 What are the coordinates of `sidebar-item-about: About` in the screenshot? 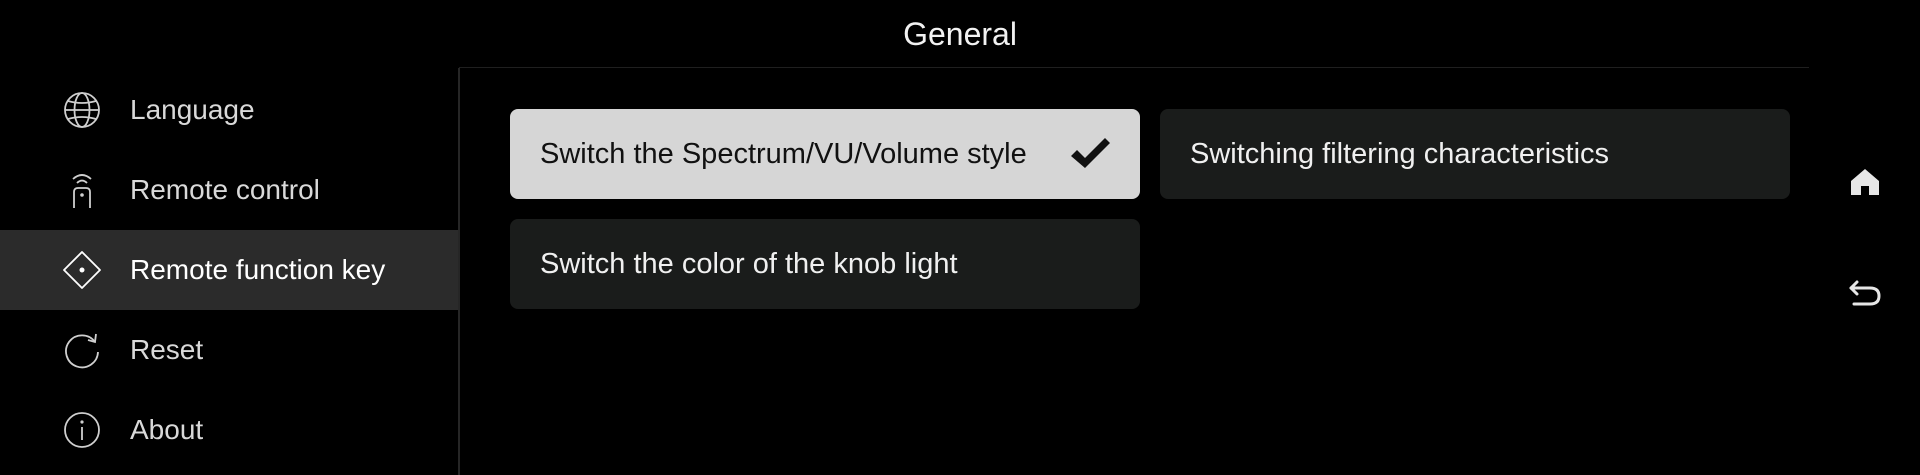 It's located at (229, 430).